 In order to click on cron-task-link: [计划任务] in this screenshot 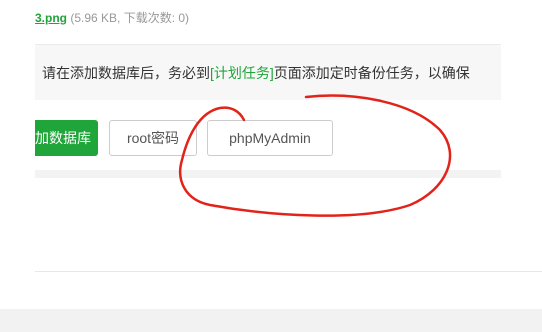, I will do `click(242, 73)`.